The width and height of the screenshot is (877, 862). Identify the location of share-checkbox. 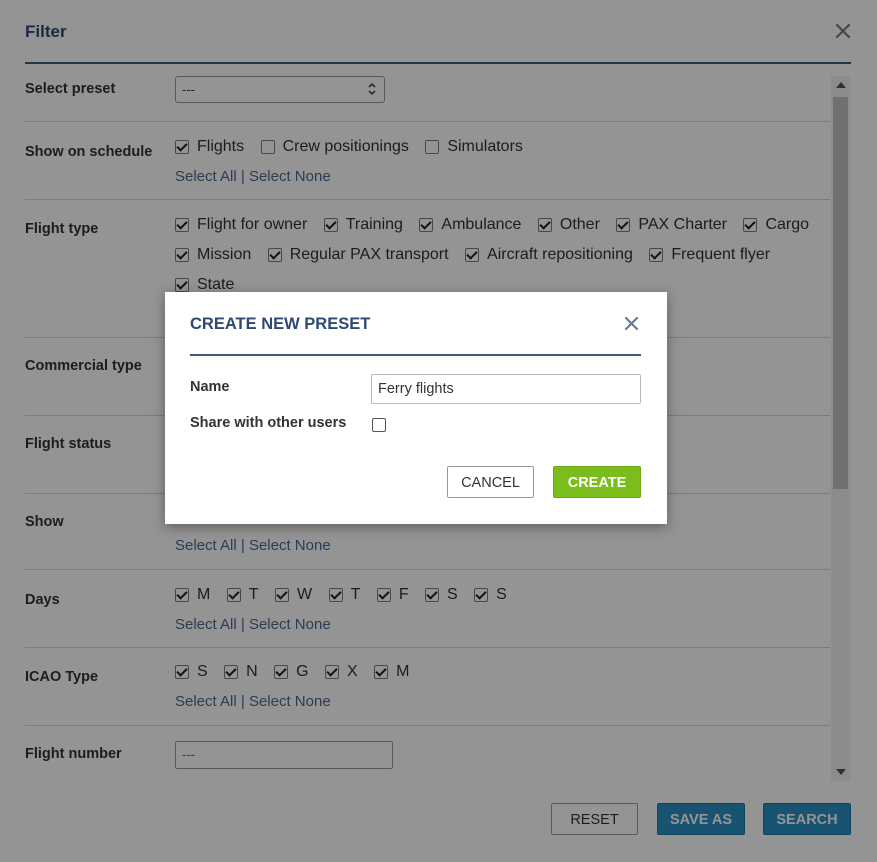
(379, 425).